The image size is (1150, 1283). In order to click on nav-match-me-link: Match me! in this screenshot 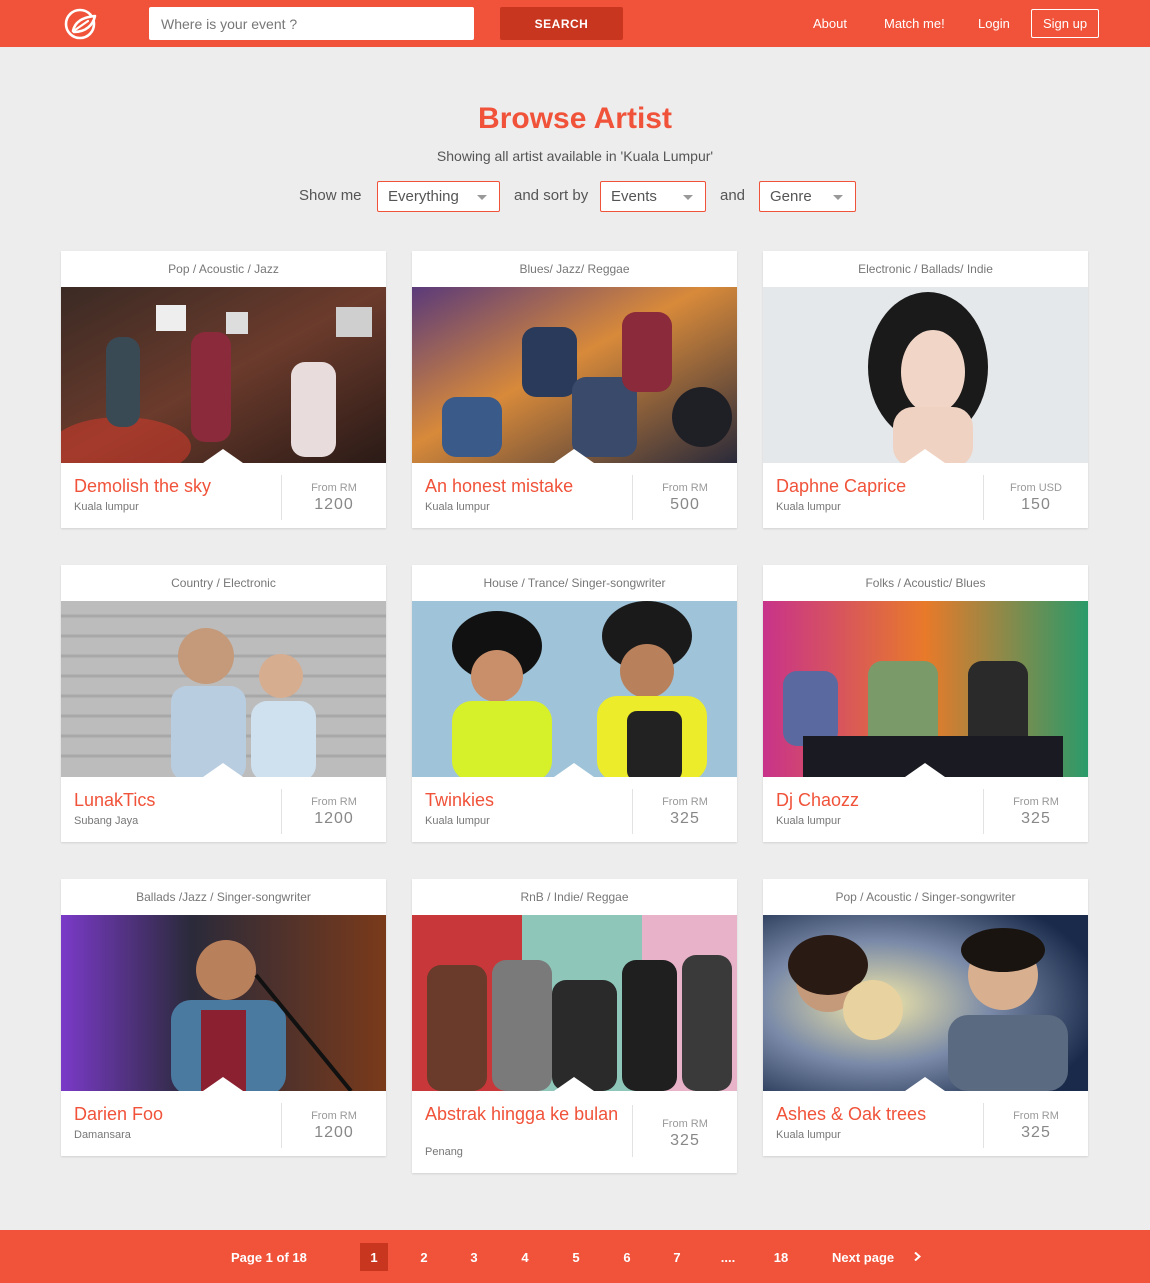, I will do `click(914, 23)`.